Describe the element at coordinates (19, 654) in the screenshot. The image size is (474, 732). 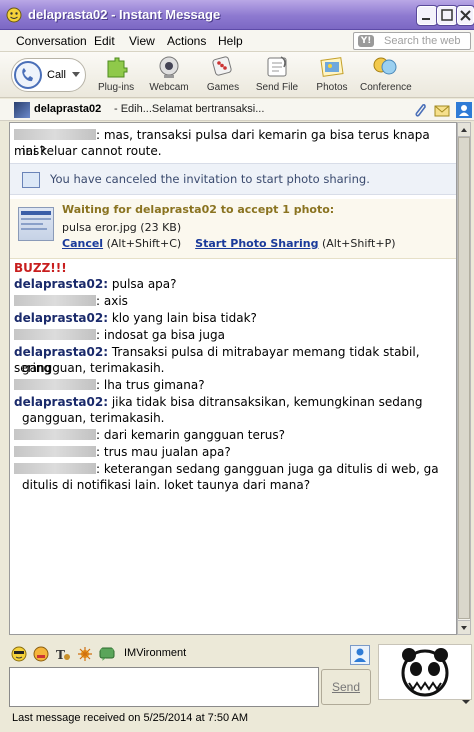
I see `emoticon-icon` at that location.